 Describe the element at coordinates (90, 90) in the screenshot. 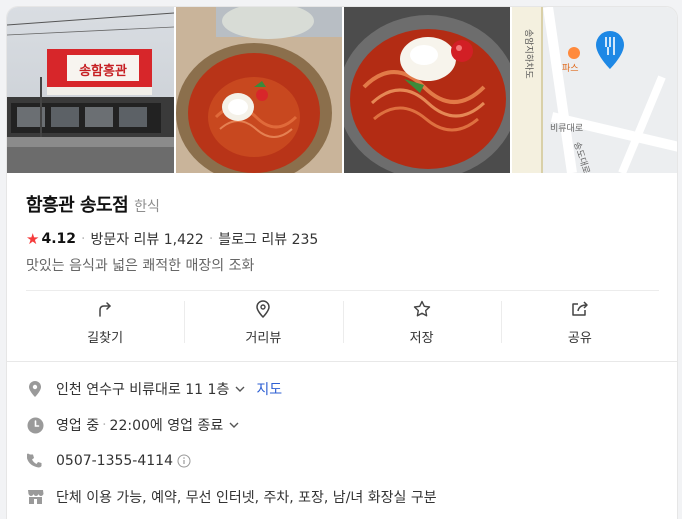

I see `storefront-photo: 송함흥관` at that location.